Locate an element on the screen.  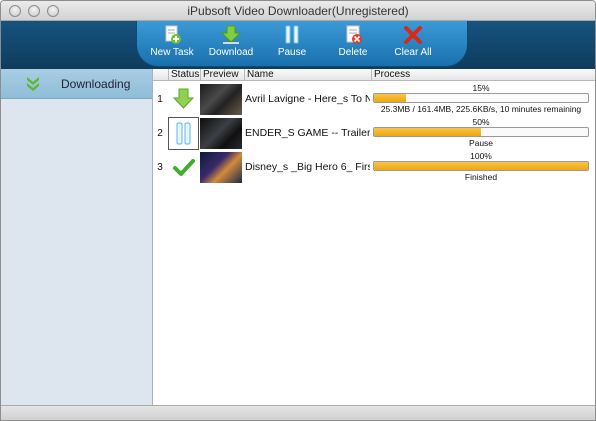
window-title: iPubsoft Video Downloader(Unregistered) is located at coordinates (298, 11).